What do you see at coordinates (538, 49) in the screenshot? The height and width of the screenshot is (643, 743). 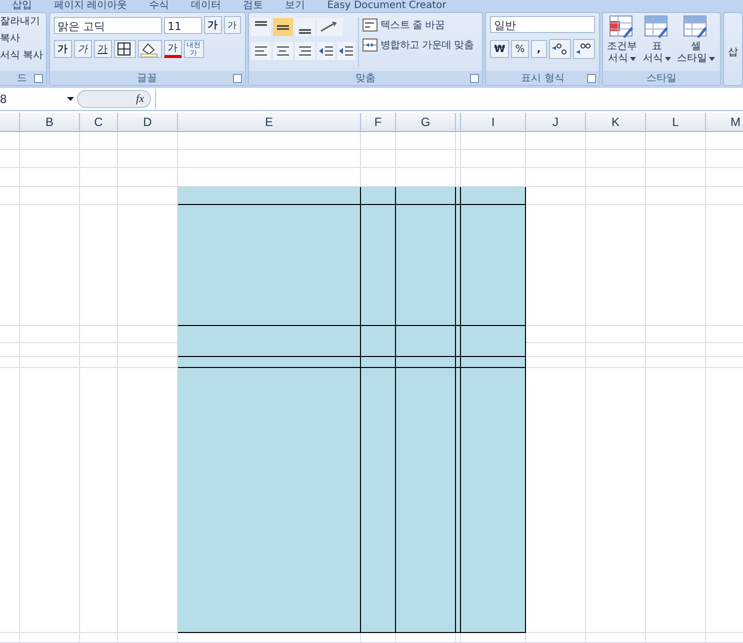 I see `comma-button: ,` at bounding box center [538, 49].